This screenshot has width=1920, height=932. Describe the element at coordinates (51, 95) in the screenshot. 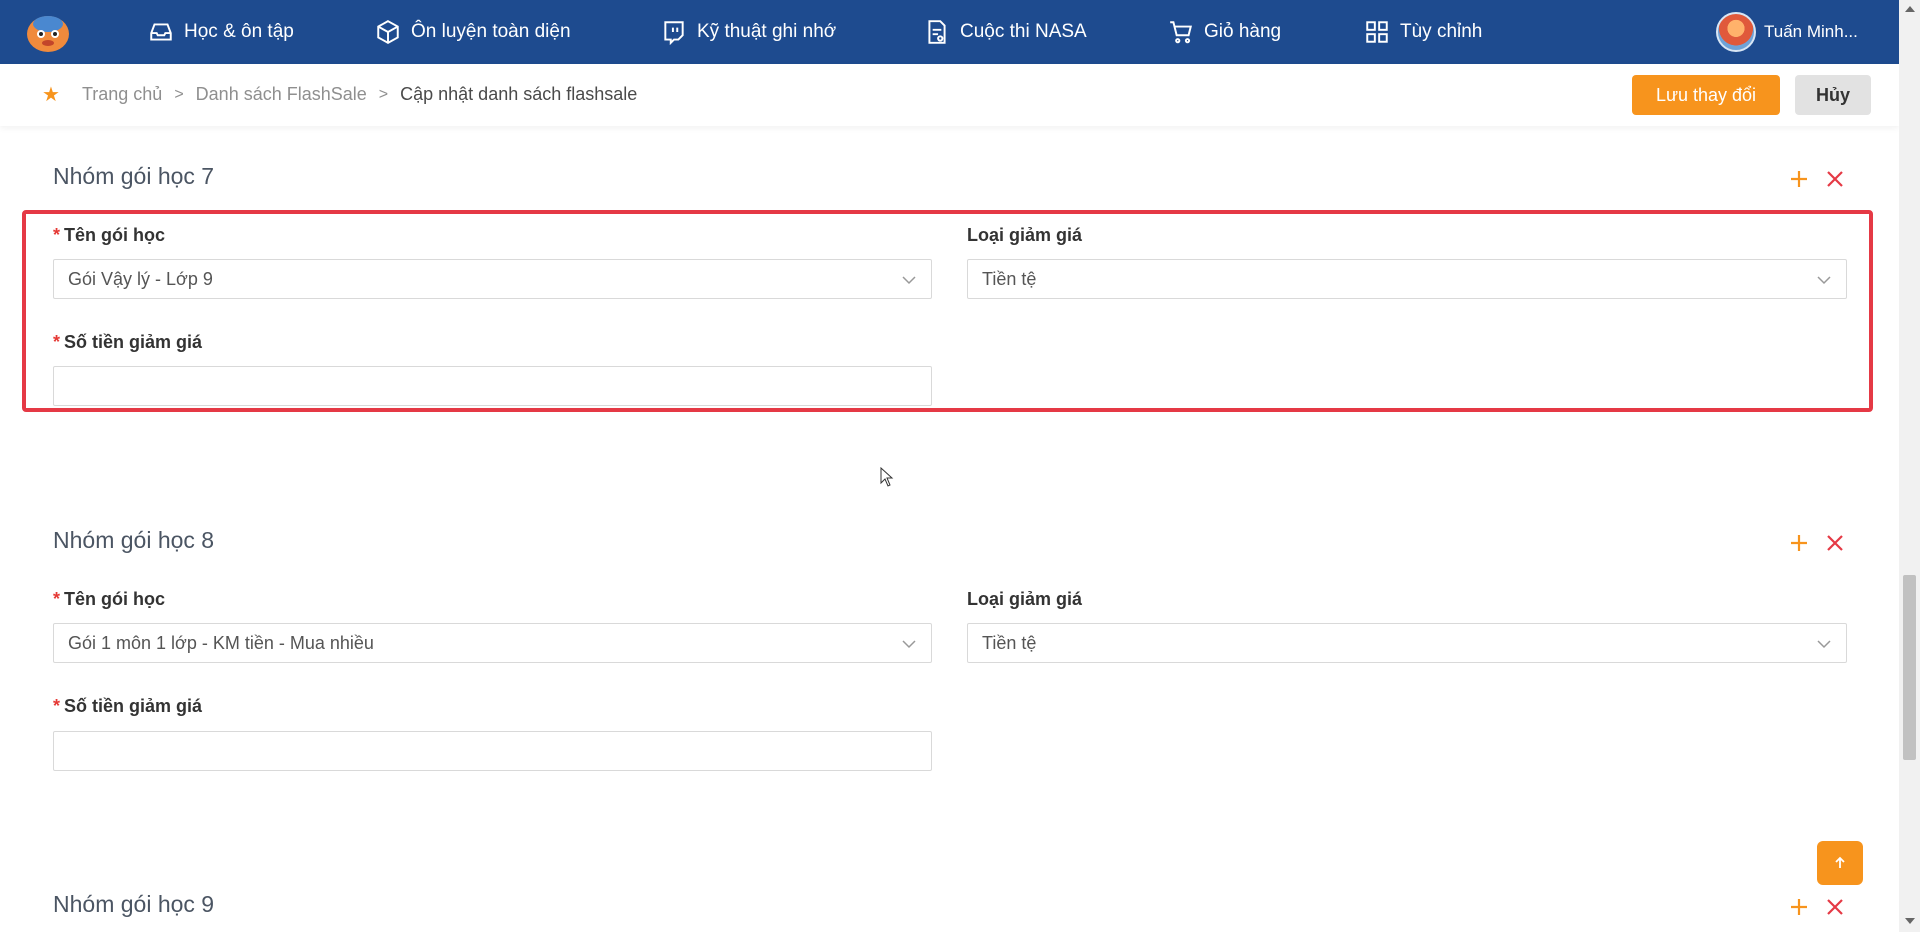

I see `star-icon: ★` at that location.